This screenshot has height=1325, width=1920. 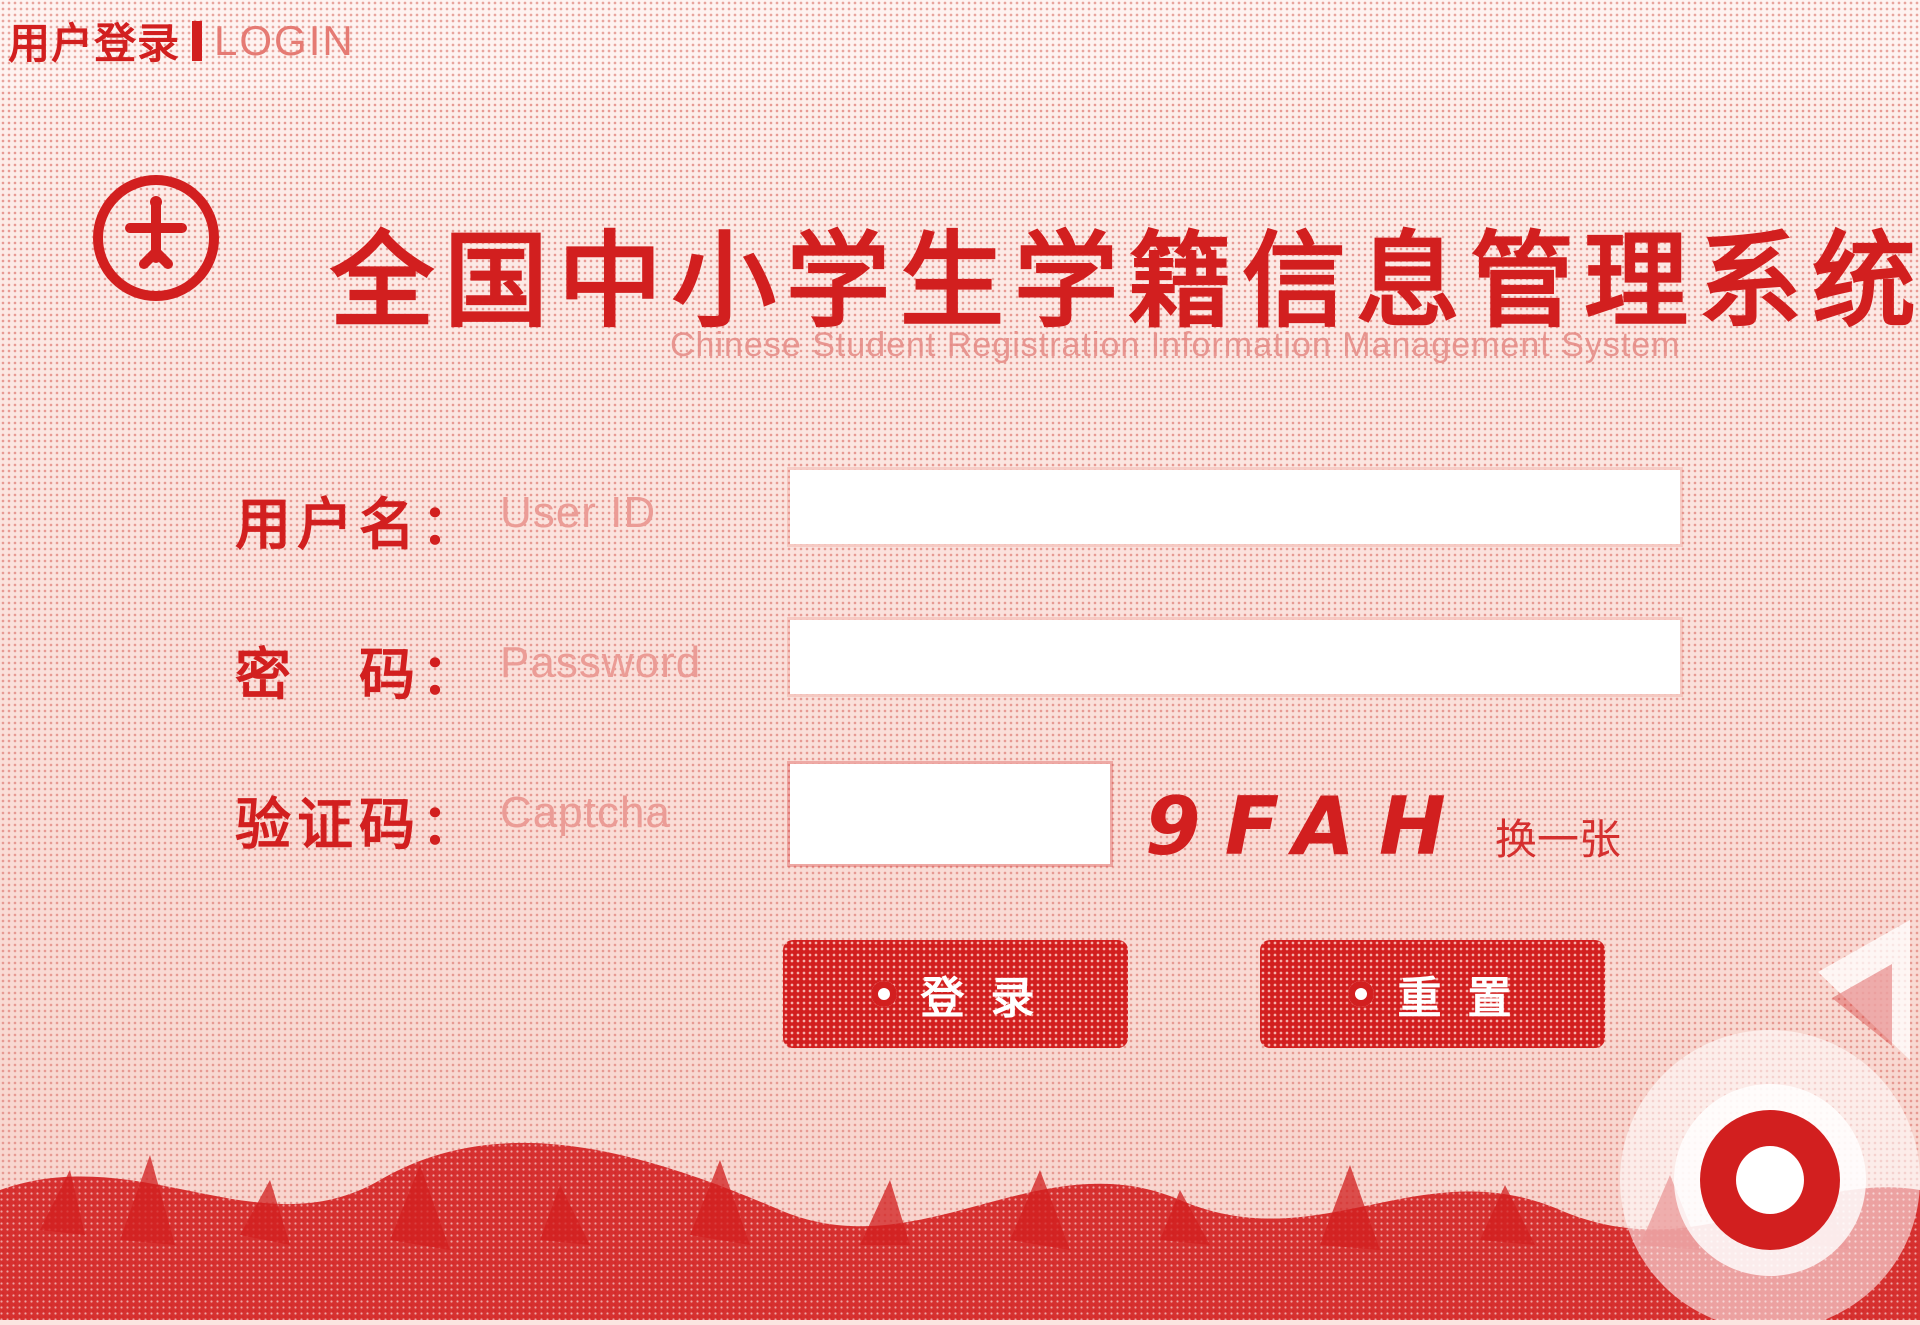 I want to click on system-title: 全国中小学生学籍信息管理系统, so click(x=1125, y=282).